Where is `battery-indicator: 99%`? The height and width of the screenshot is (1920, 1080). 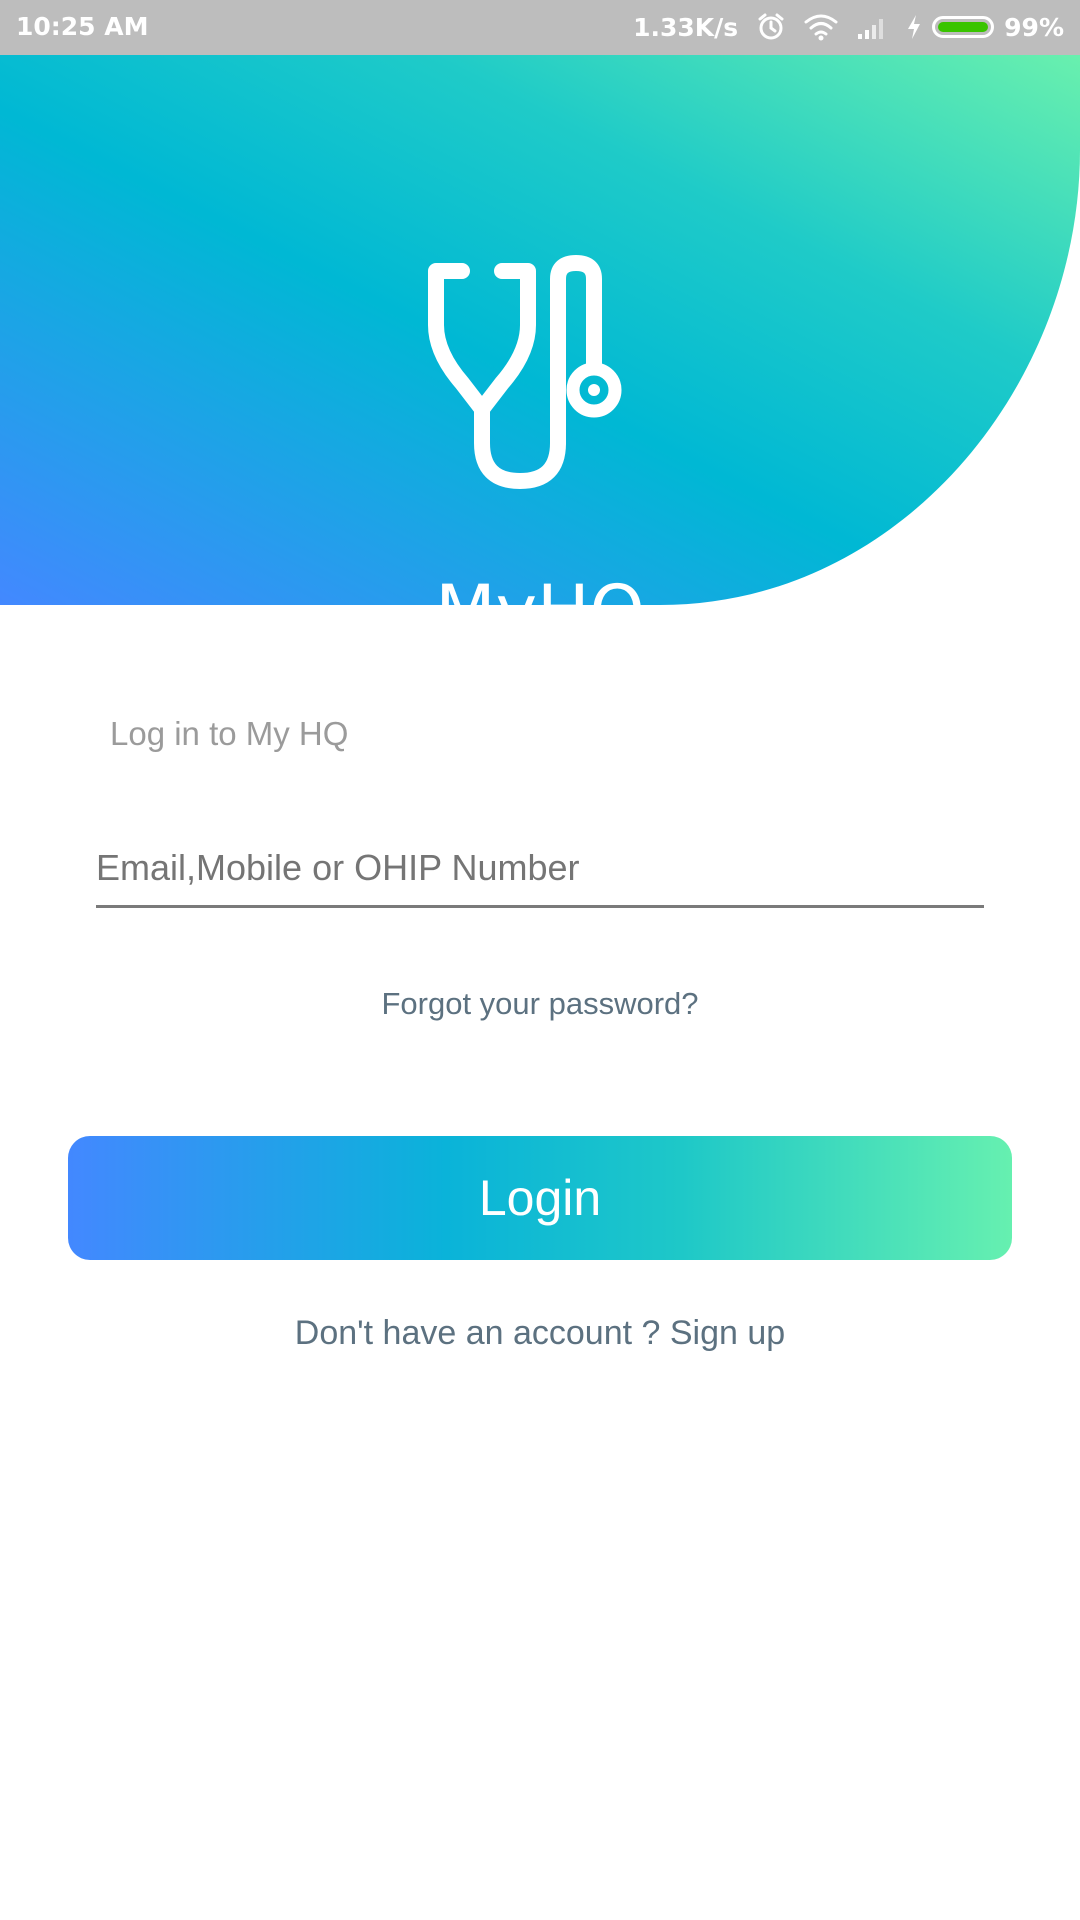
battery-indicator: 99% is located at coordinates (985, 27).